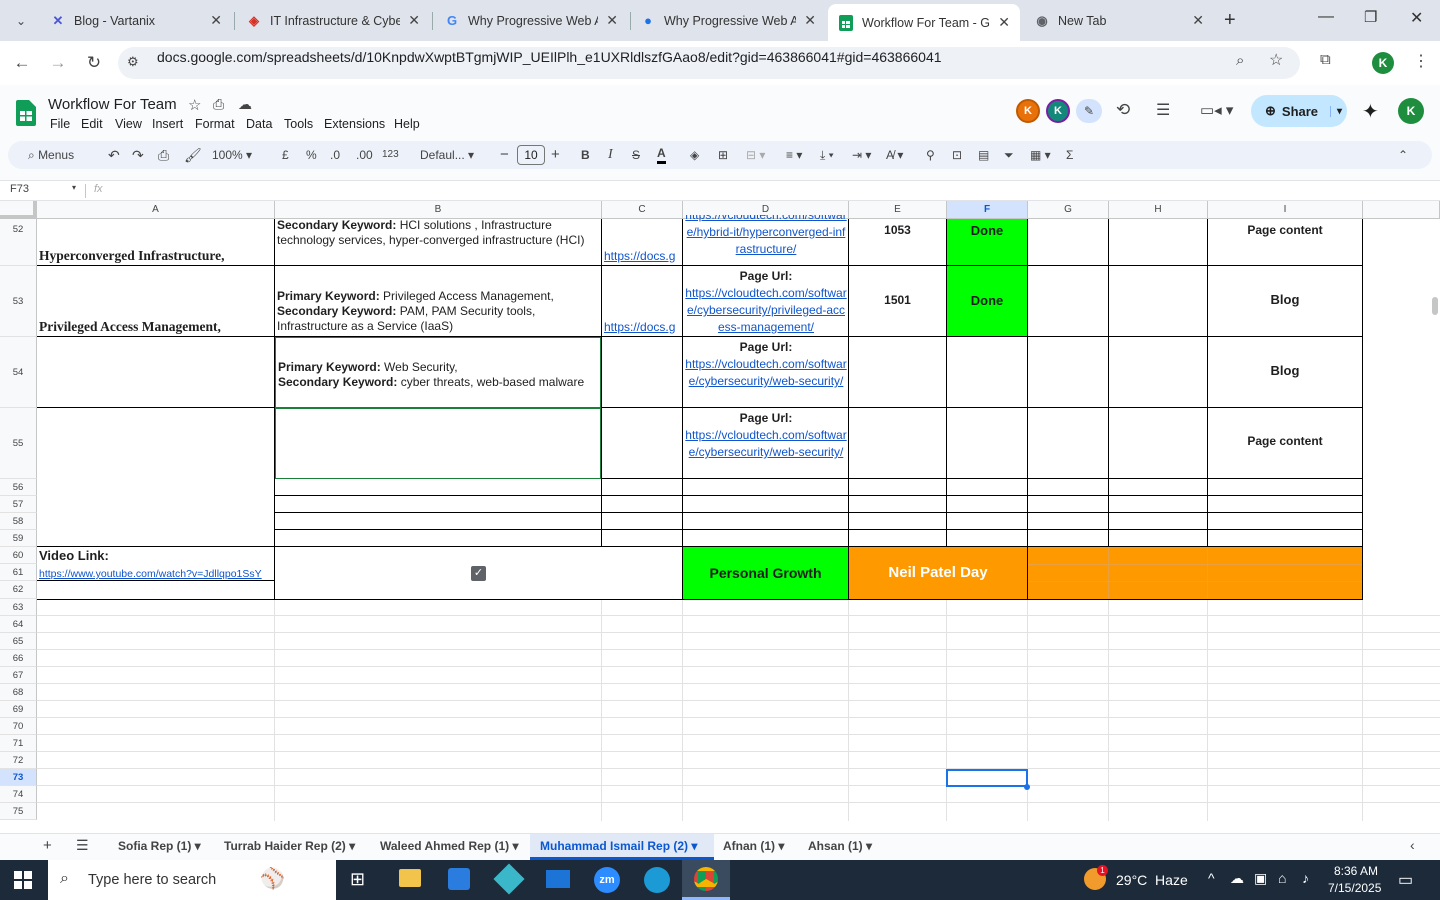 The width and height of the screenshot is (1440, 900). Describe the element at coordinates (1305, 878) in the screenshot. I see `tray-volume-icon: ♪` at that location.